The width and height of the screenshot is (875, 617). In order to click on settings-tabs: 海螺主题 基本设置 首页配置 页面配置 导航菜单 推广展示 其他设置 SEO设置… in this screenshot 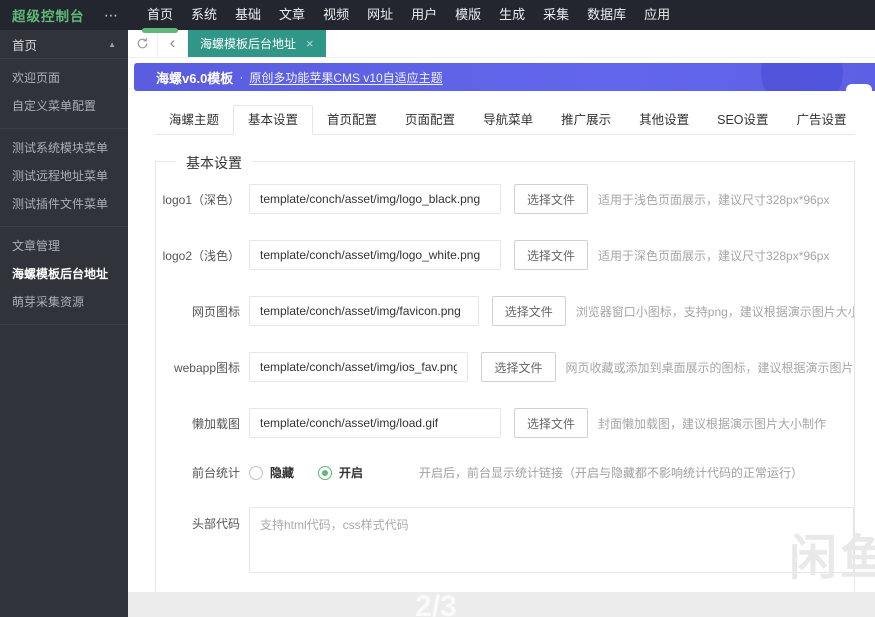, I will do `click(505, 120)`.